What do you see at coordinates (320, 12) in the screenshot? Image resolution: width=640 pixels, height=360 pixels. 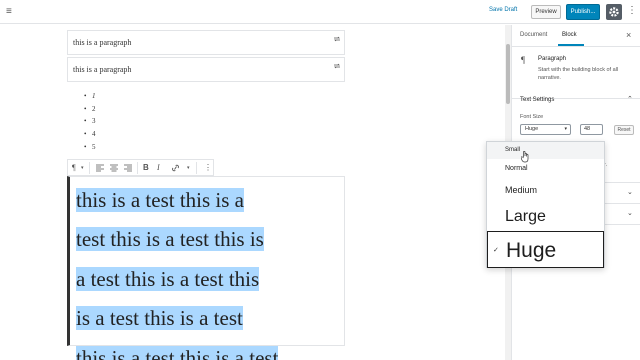 I see `editor-header: ≡ Save Draft Preview Publish... ⋮` at bounding box center [320, 12].